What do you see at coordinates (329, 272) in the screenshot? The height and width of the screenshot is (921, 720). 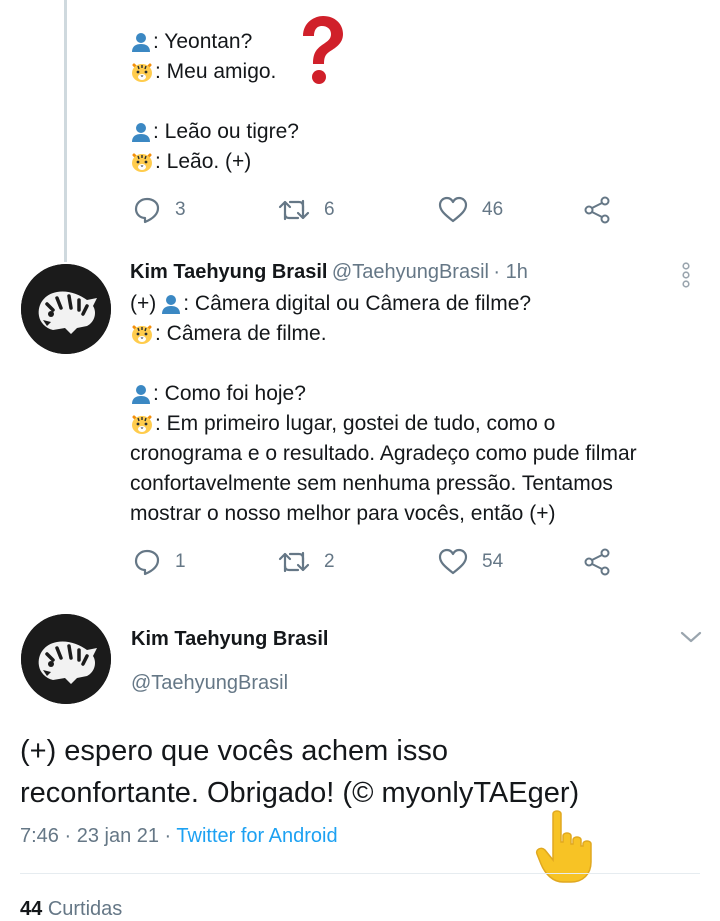 I see `tweet2-header: Kim Taehyung Brasil @TaehyungBrasil · 1h` at bounding box center [329, 272].